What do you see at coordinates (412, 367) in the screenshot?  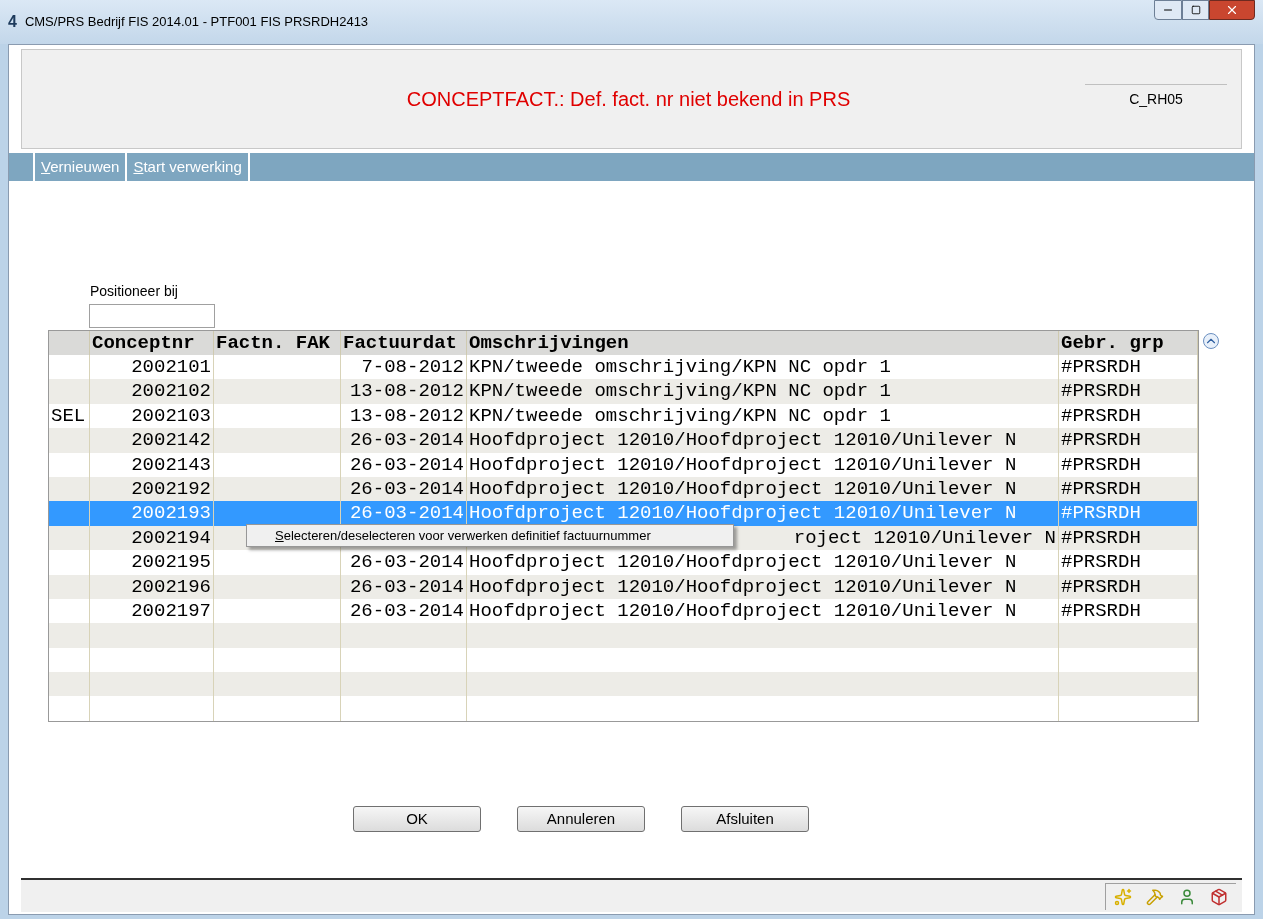 I see `table-cell: 7-08-2012` at bounding box center [412, 367].